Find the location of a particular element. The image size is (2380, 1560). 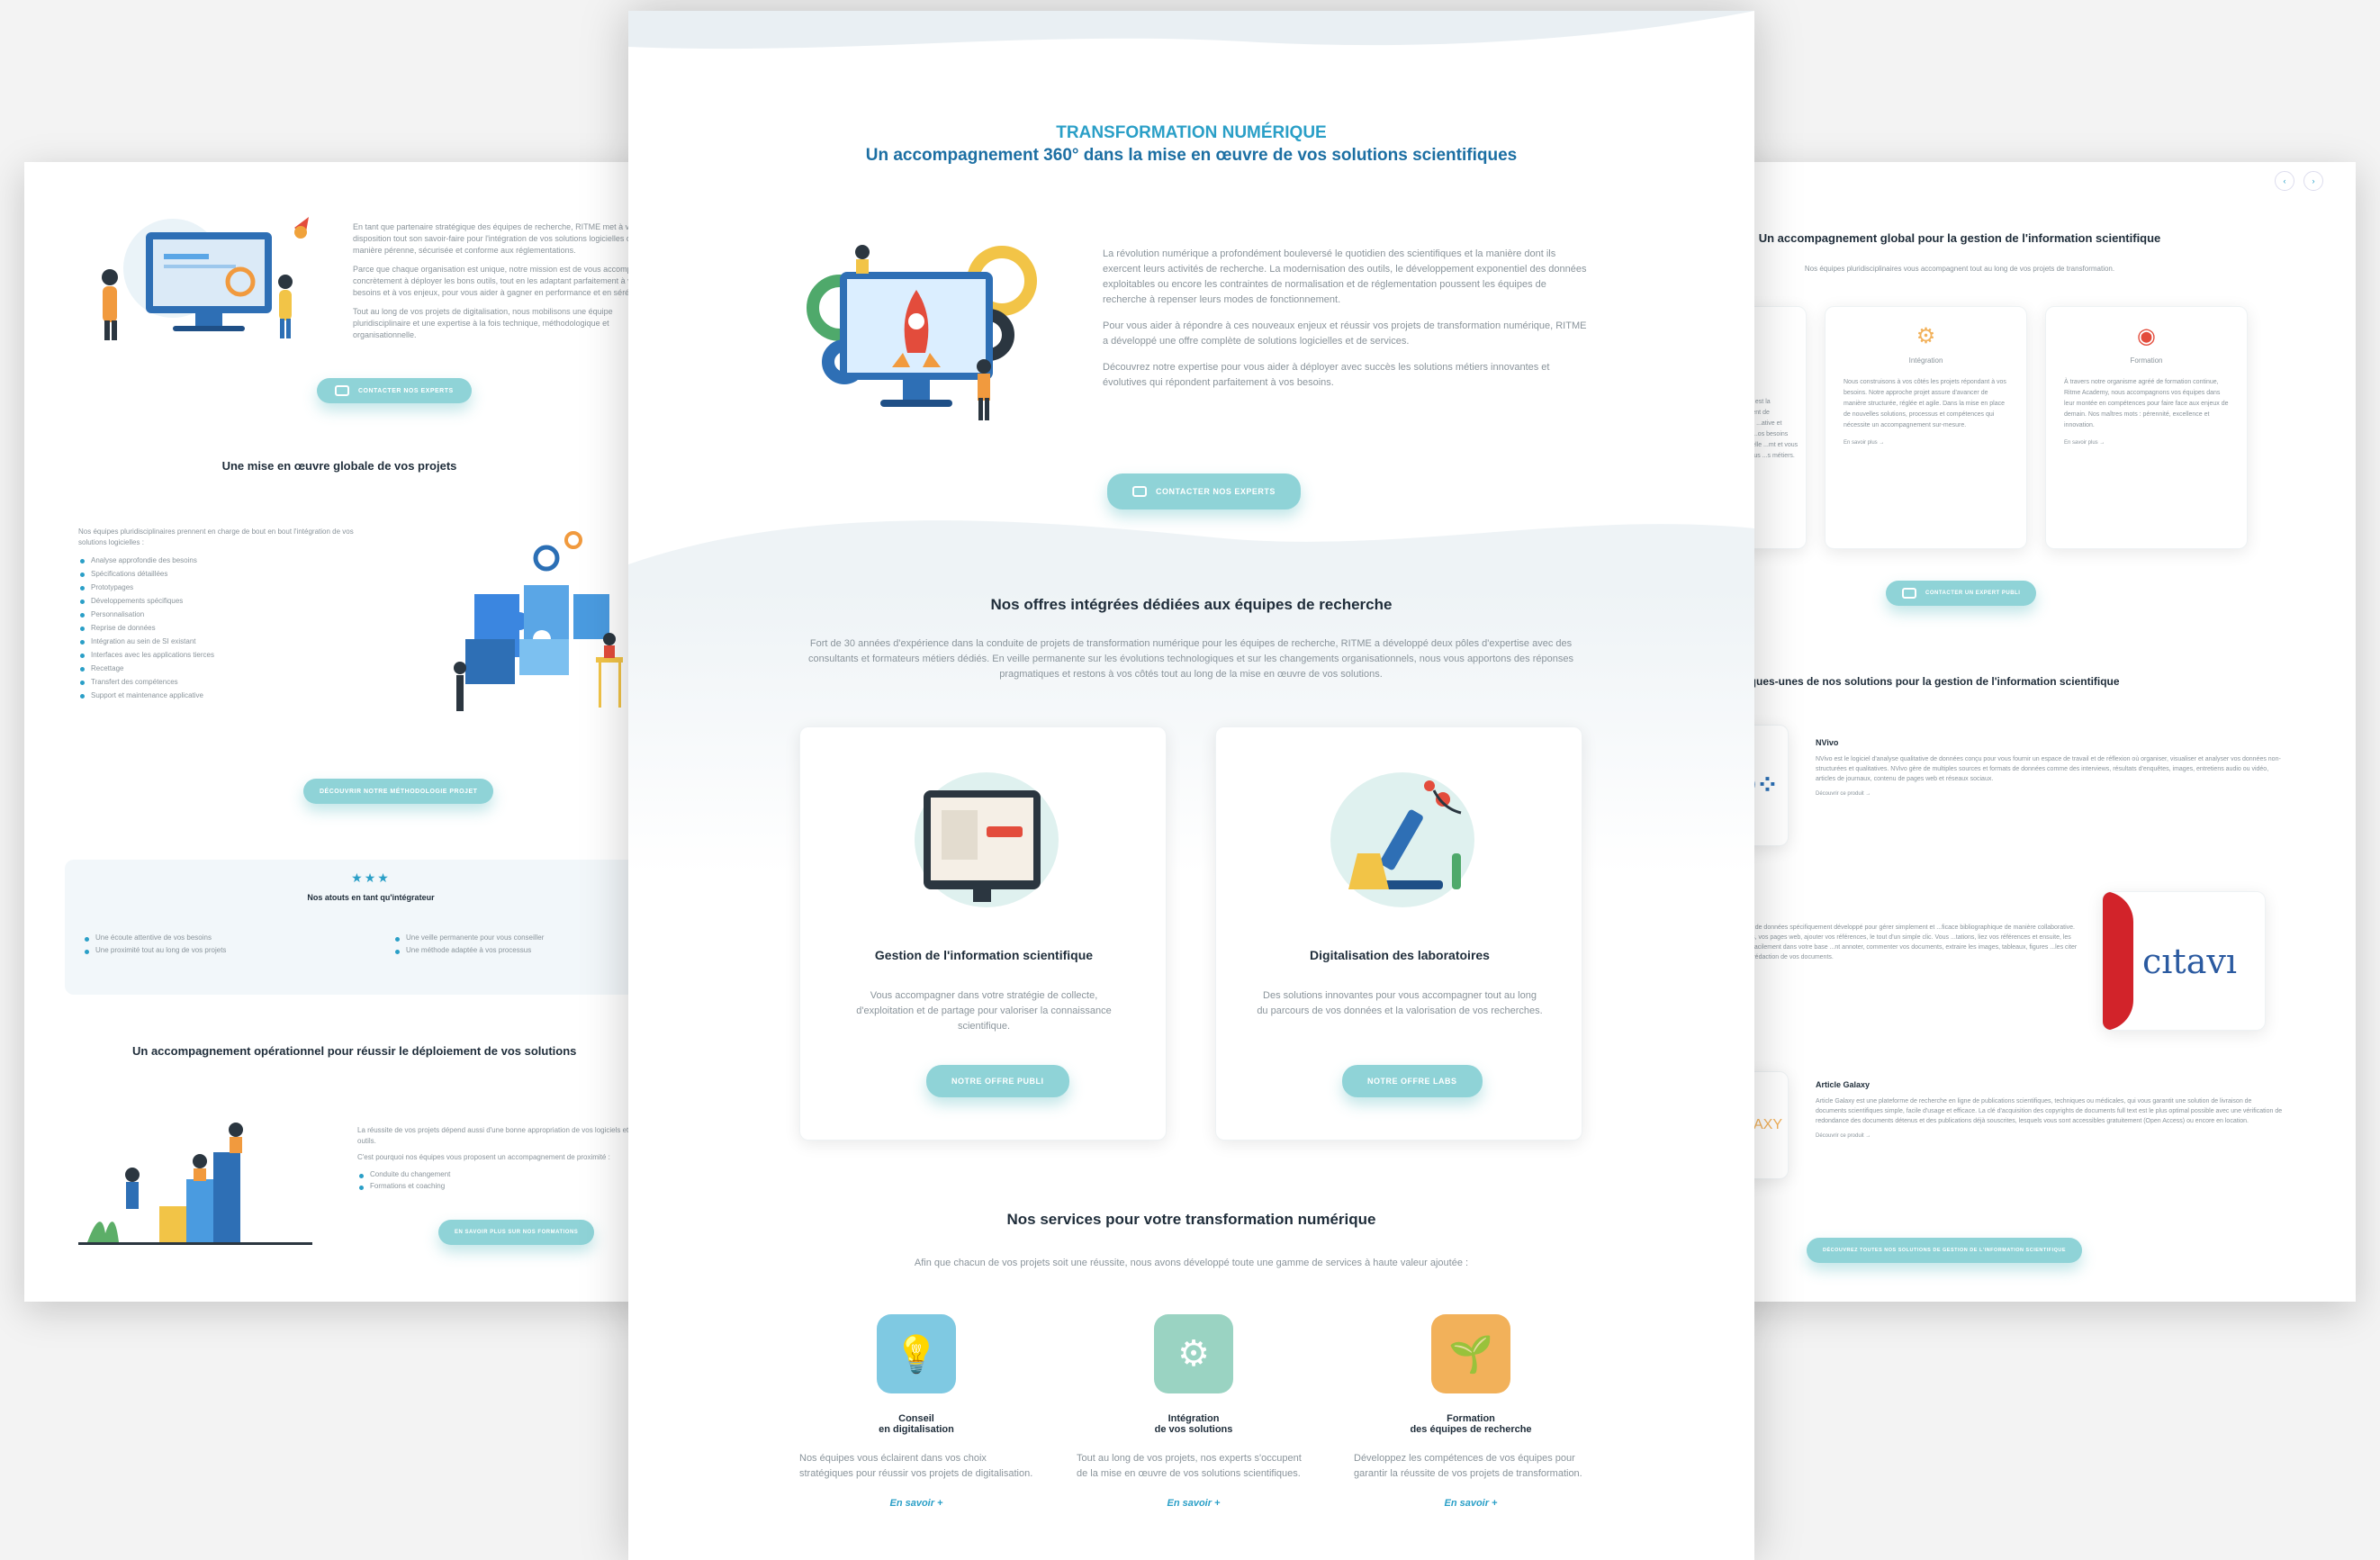

atouts-title: Nos atouts en tant qu'intégrateur is located at coordinates (371, 897).